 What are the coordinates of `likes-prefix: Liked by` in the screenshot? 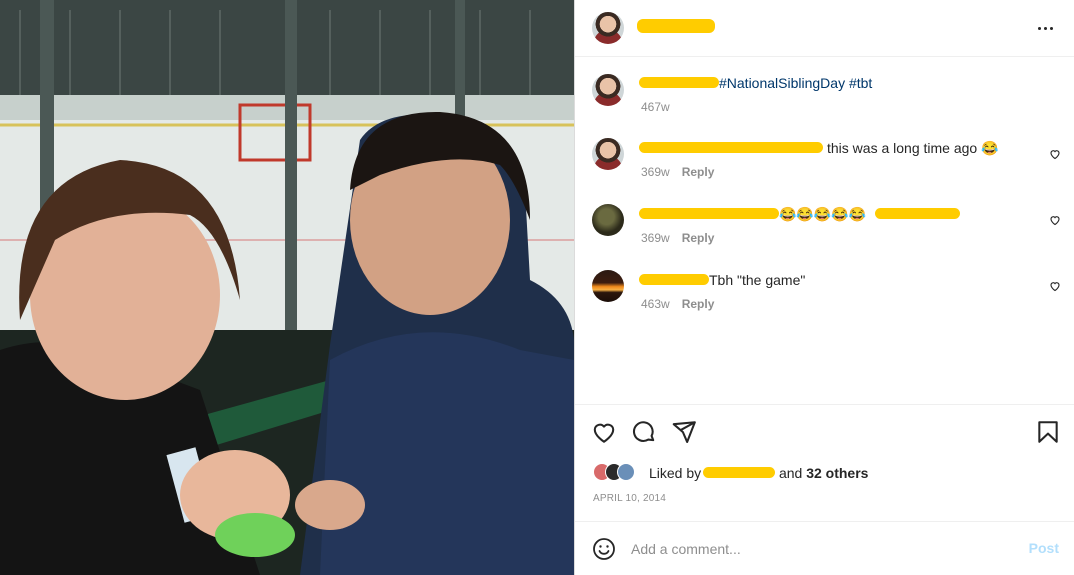 It's located at (675, 473).